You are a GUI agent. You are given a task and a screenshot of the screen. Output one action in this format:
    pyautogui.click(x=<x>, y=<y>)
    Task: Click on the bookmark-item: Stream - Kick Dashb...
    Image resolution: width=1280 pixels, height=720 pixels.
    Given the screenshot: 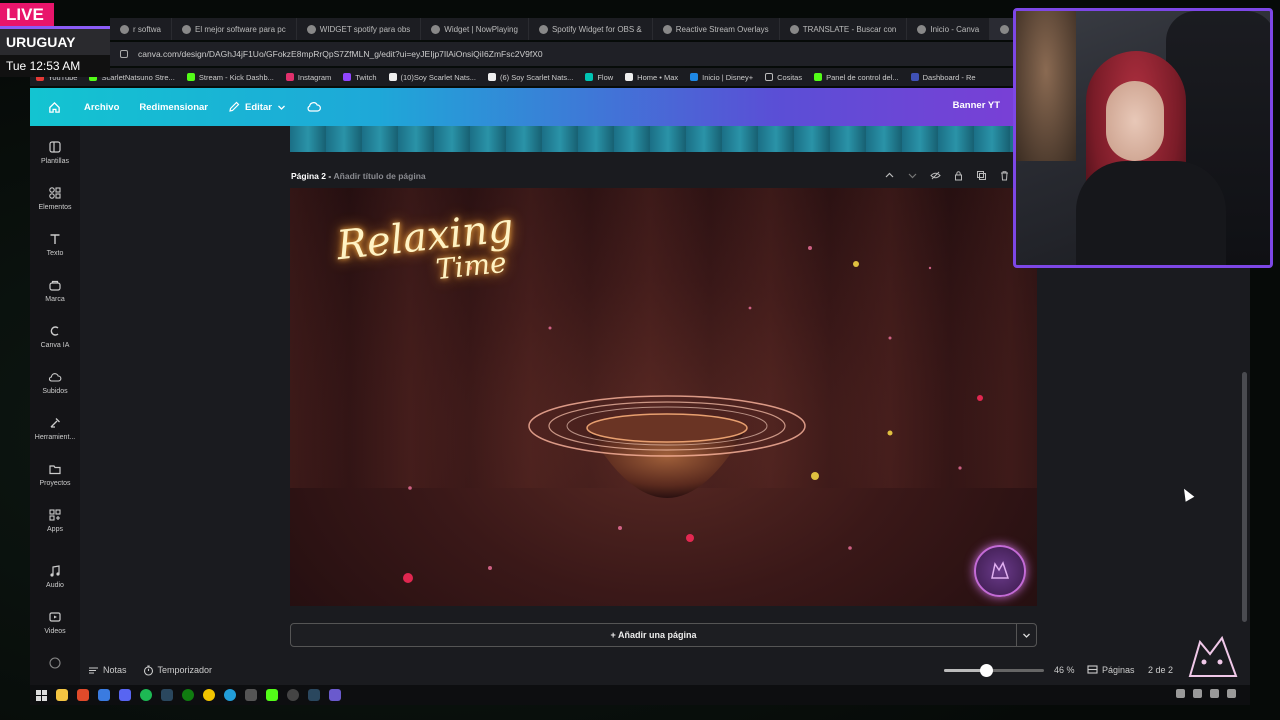 What is the action you would take?
    pyautogui.click(x=230, y=77)
    